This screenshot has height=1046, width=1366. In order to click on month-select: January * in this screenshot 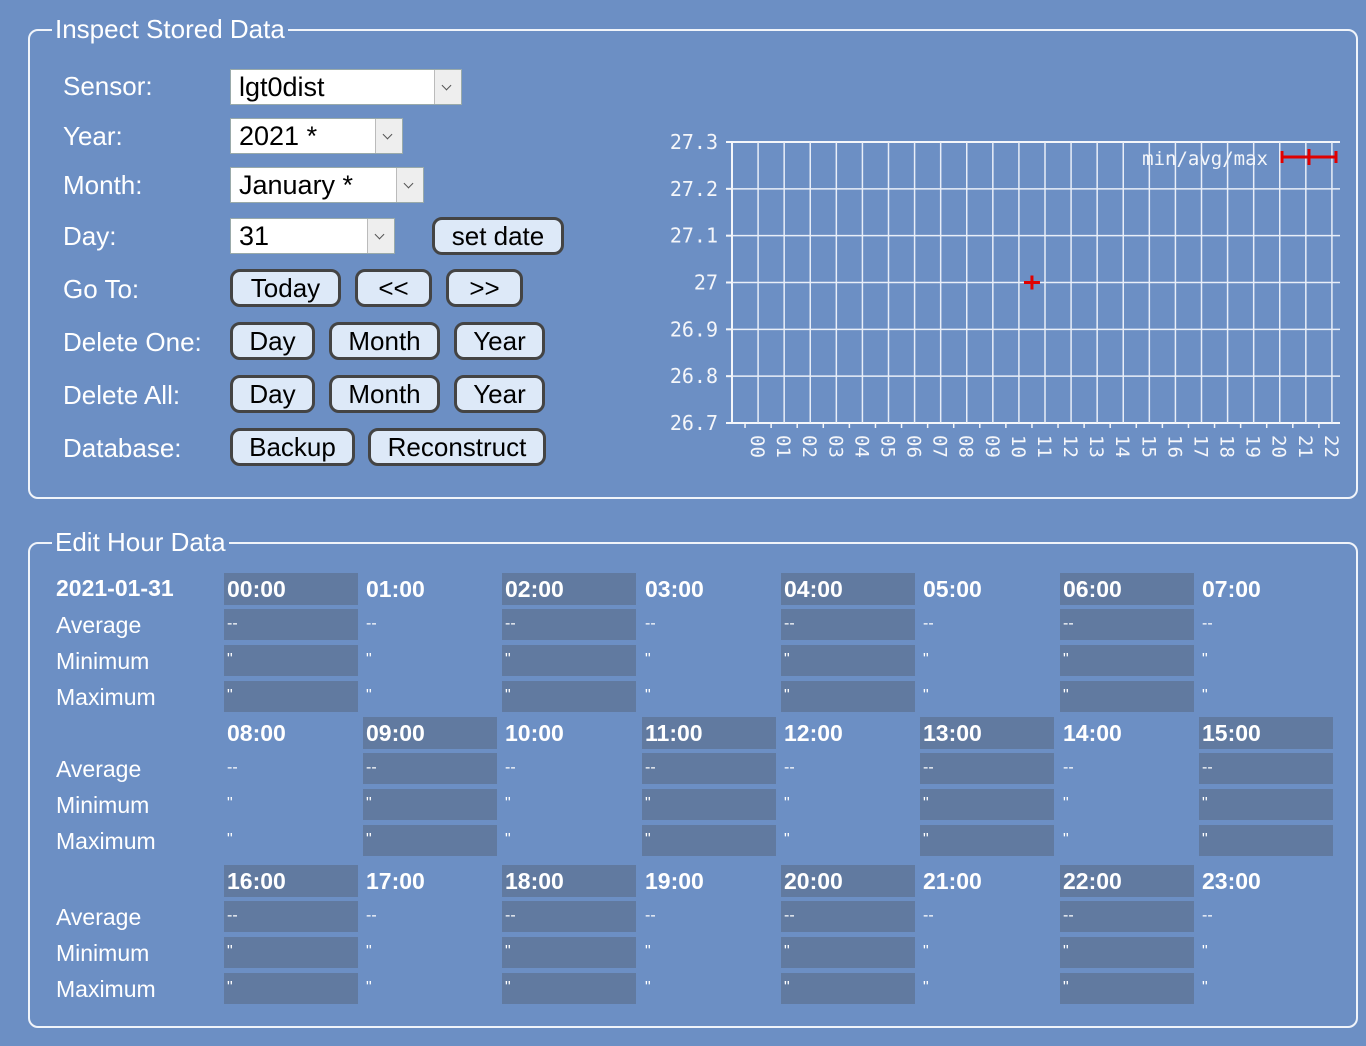, I will do `click(327, 185)`.